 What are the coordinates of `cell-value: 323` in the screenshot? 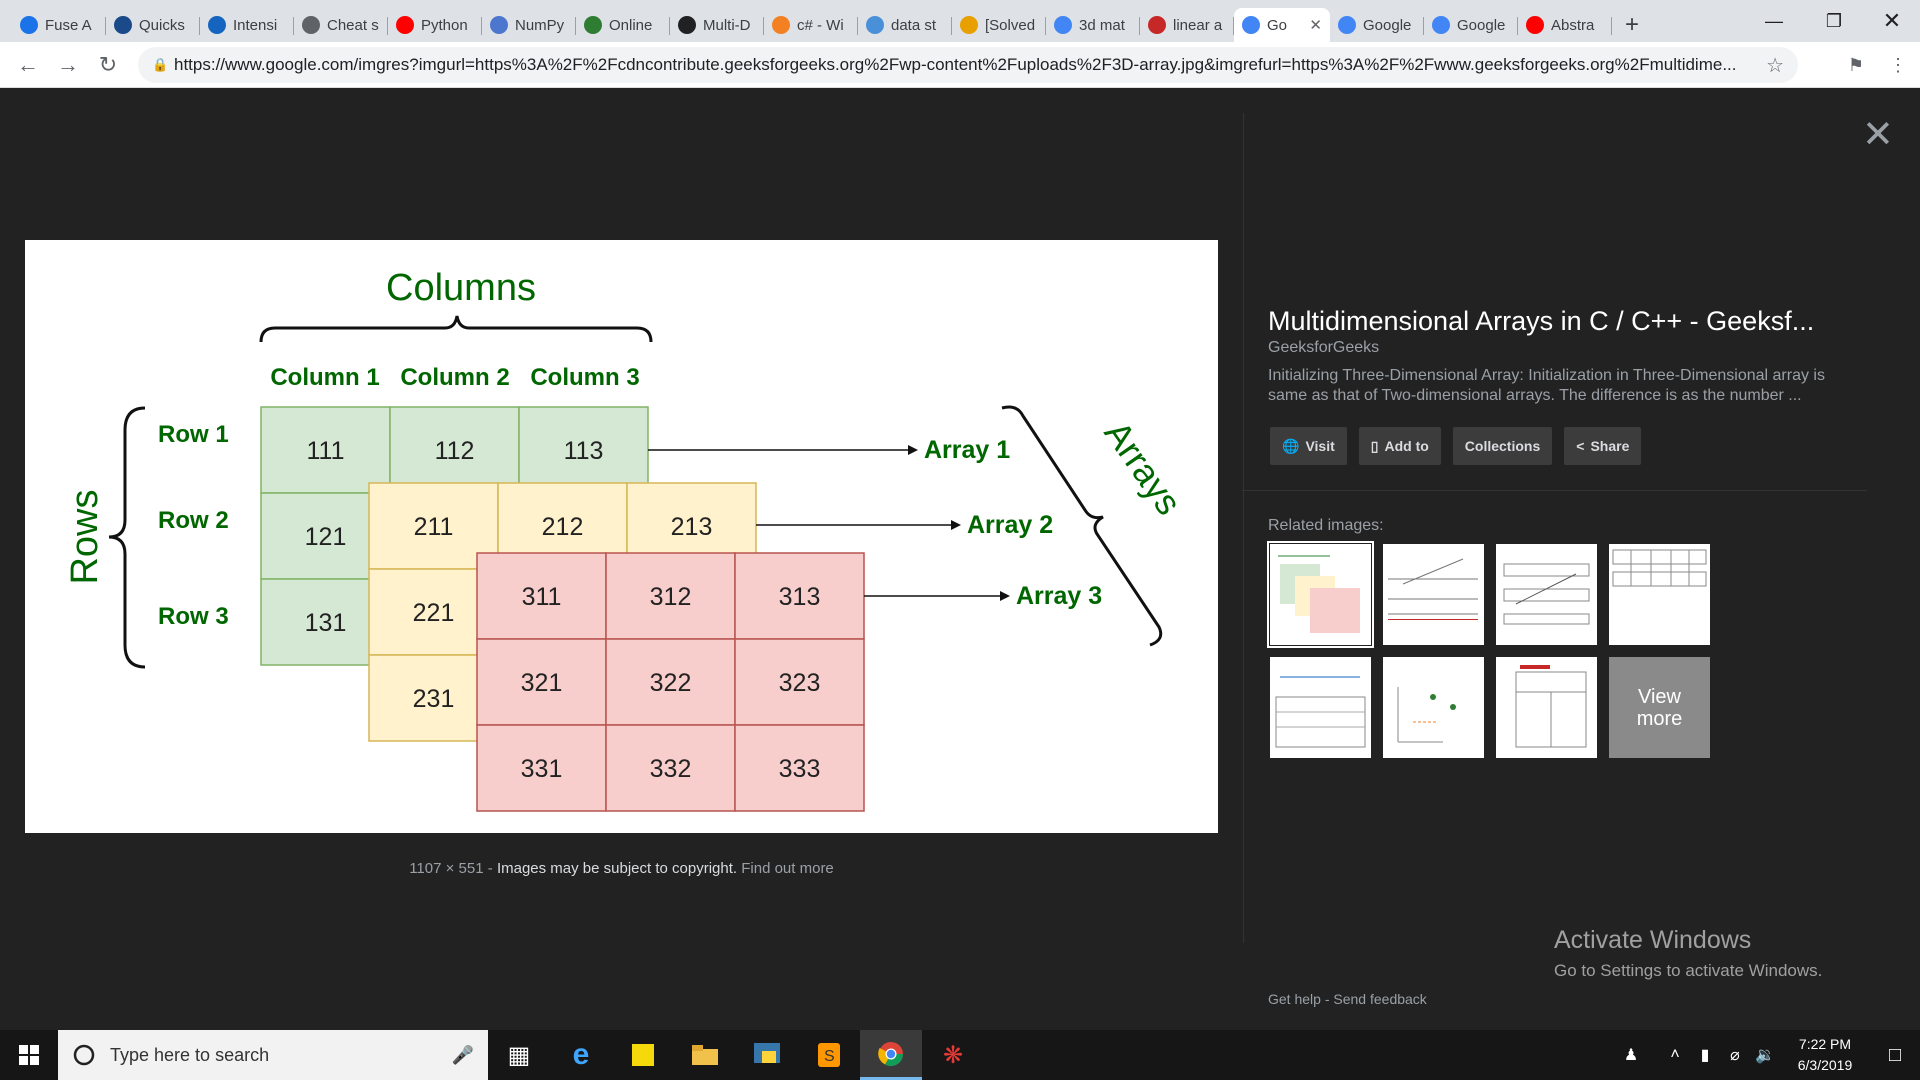 It's located at (800, 683).